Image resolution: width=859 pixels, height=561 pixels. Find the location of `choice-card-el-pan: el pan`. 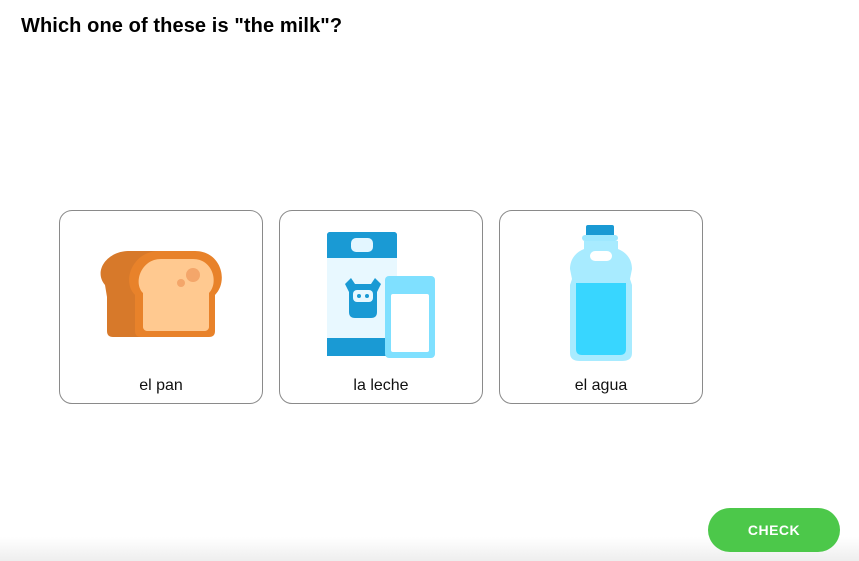

choice-card-el-pan: el pan is located at coordinates (161, 307).